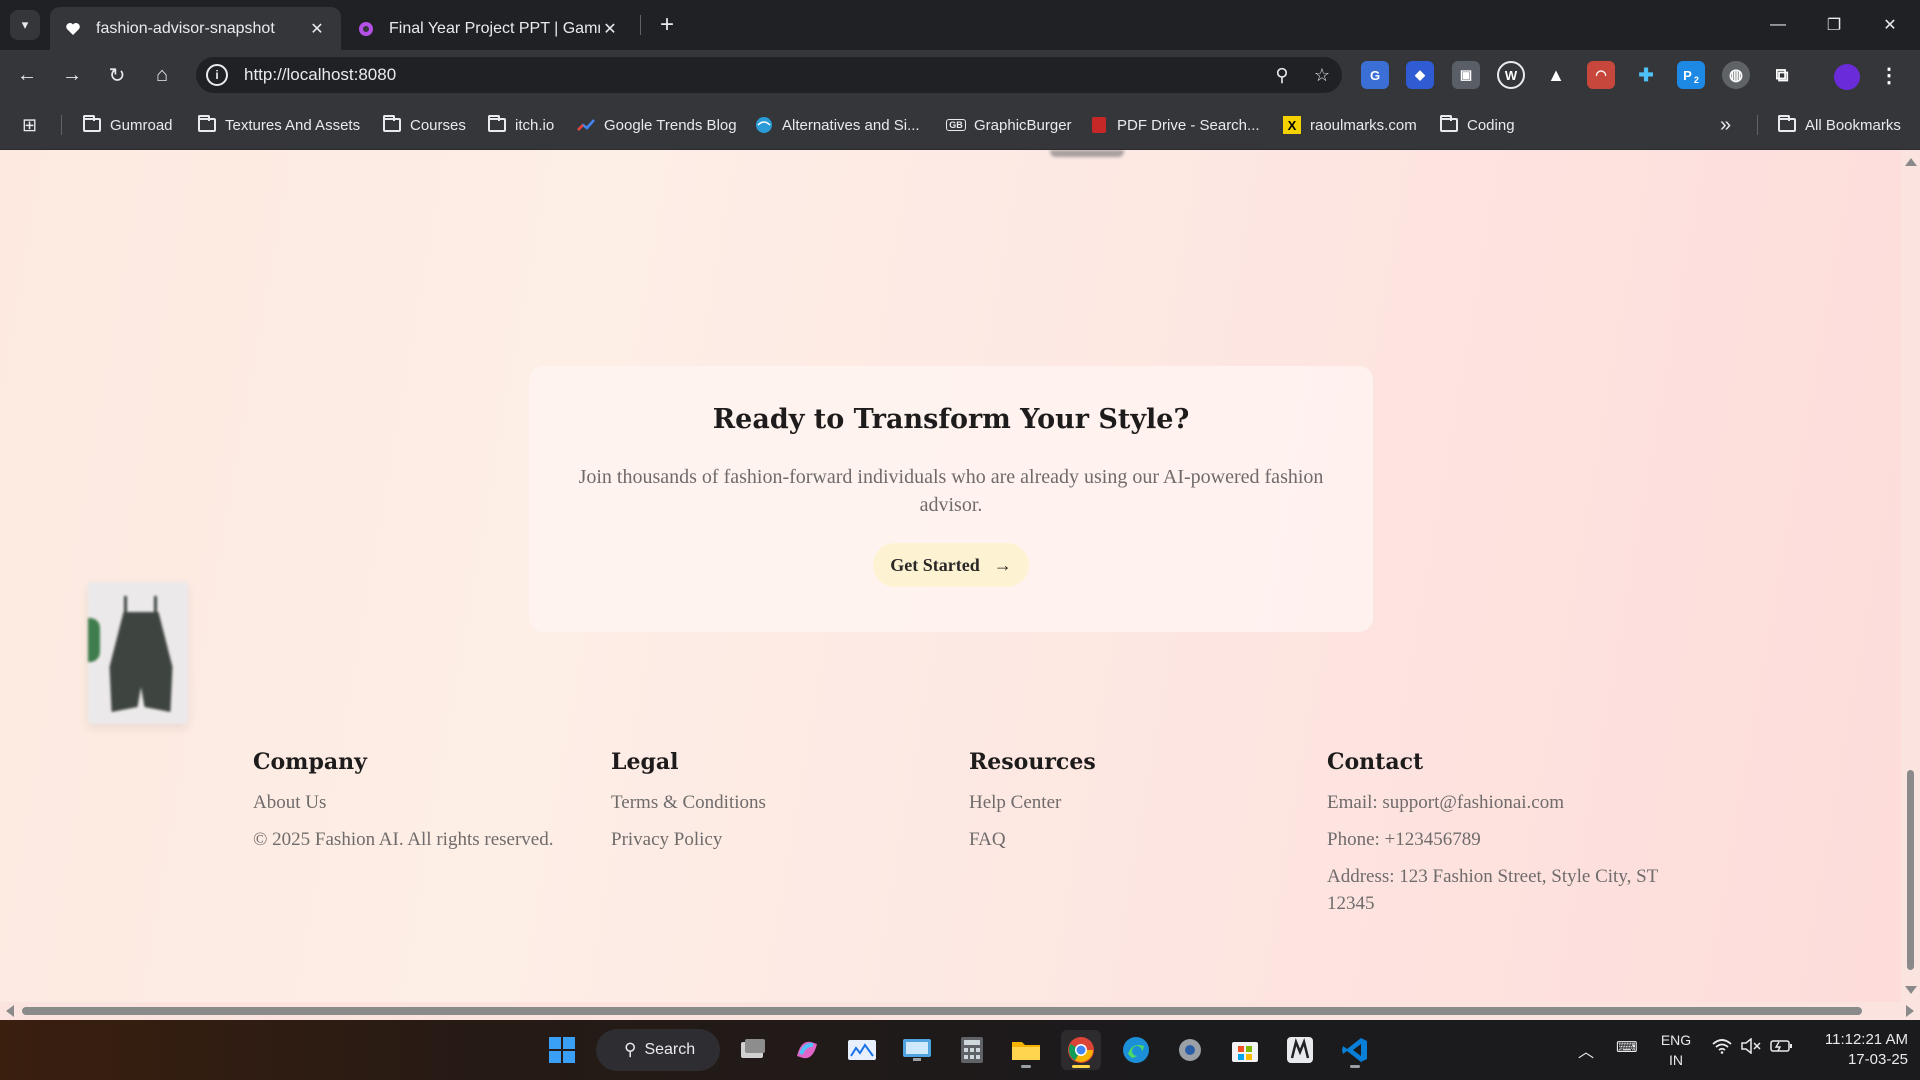 The height and width of the screenshot is (1080, 1920). I want to click on mountain-extension-icon: ▲, so click(1556, 75).